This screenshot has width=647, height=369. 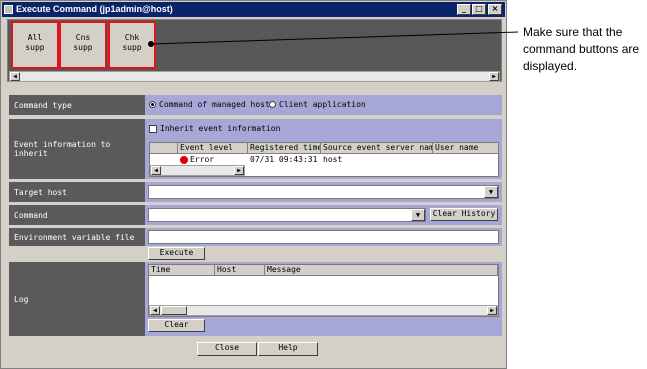 I want to click on target-host-label: Target host, so click(x=77, y=192).